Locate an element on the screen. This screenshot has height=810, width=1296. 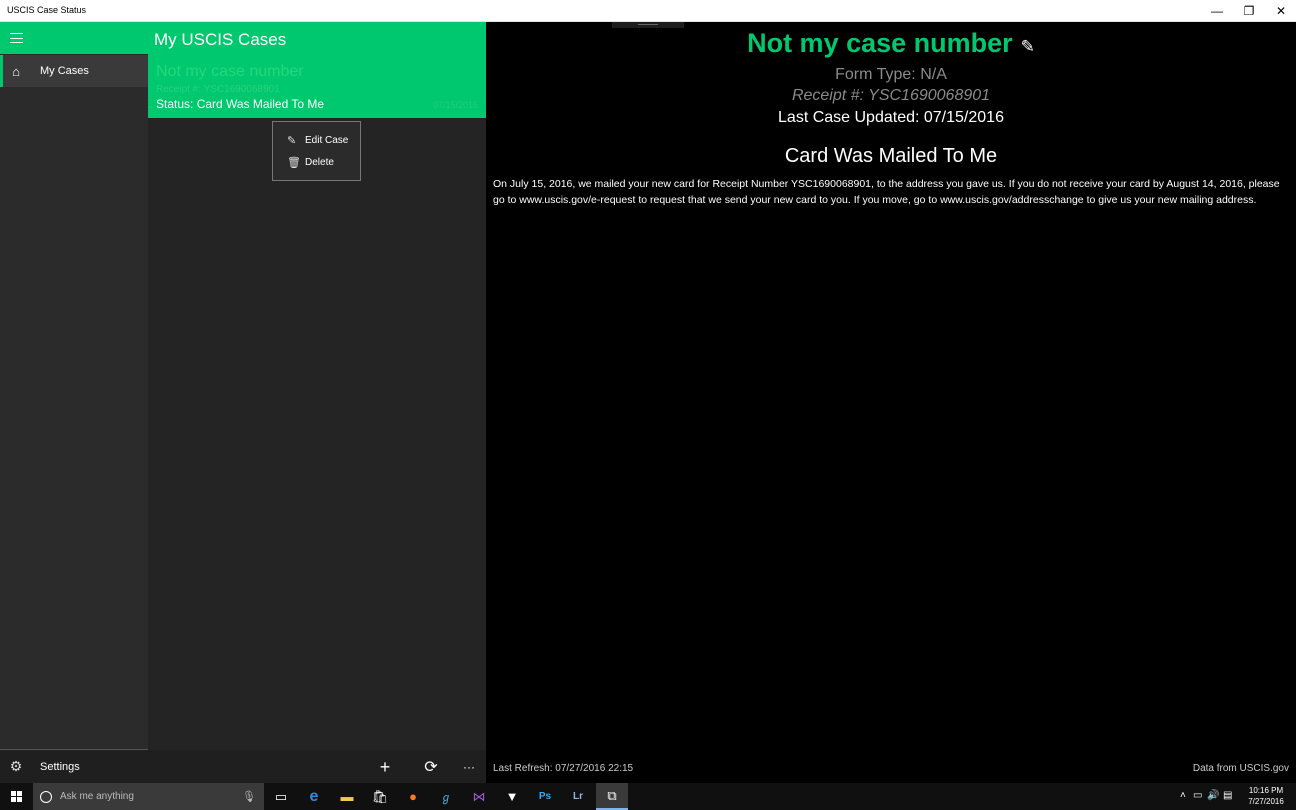
home-icon: ⌂ is located at coordinates (16, 71).